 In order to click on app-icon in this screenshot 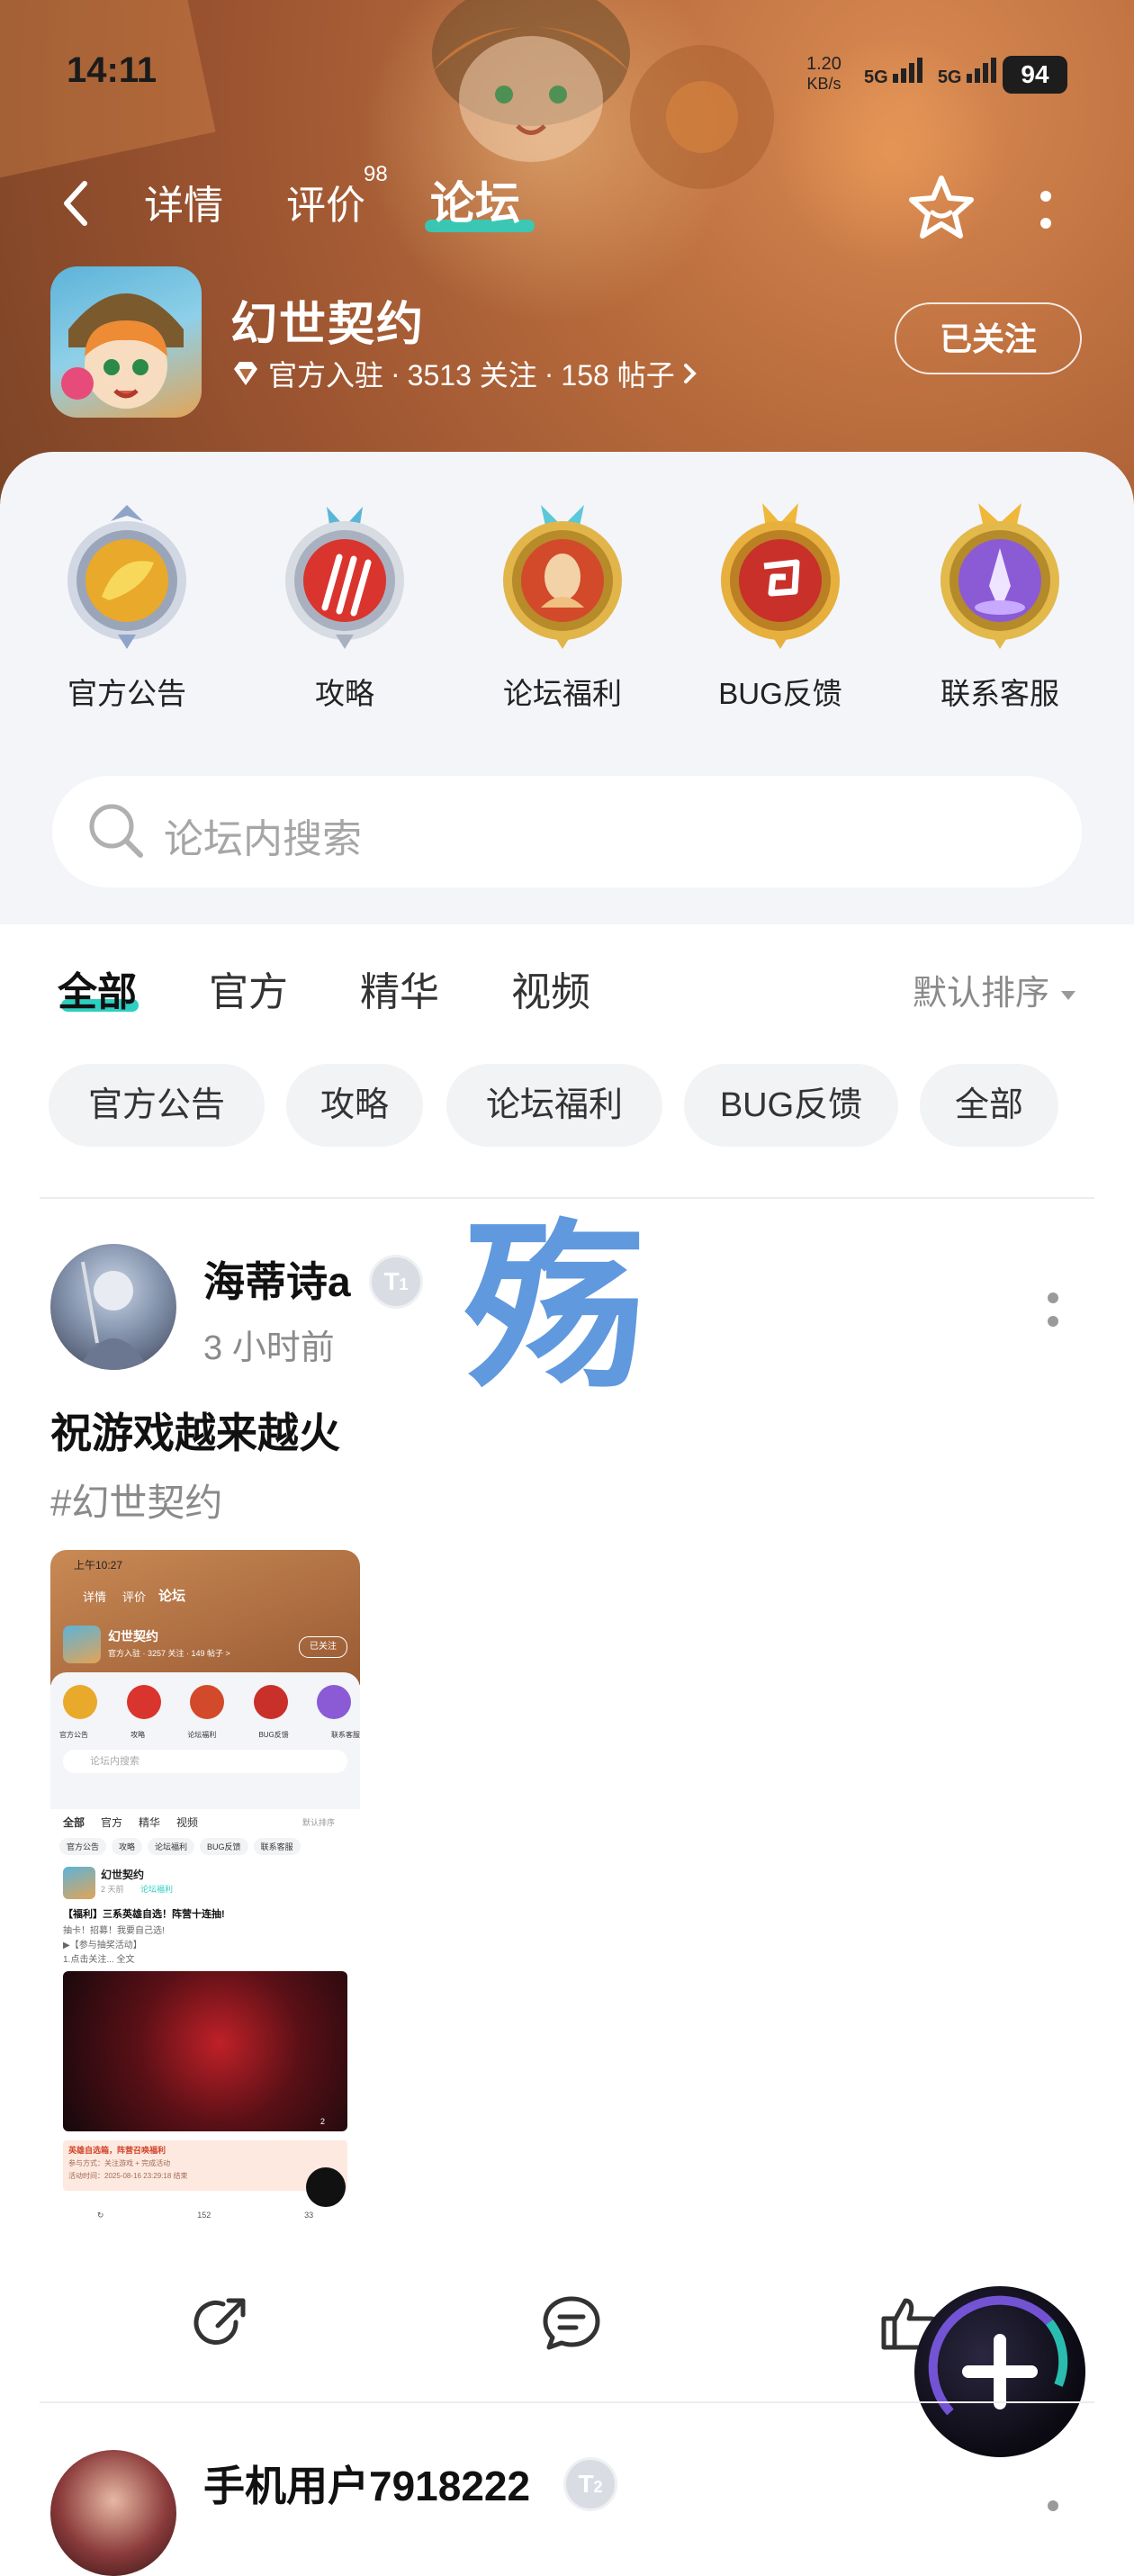, I will do `click(126, 342)`.